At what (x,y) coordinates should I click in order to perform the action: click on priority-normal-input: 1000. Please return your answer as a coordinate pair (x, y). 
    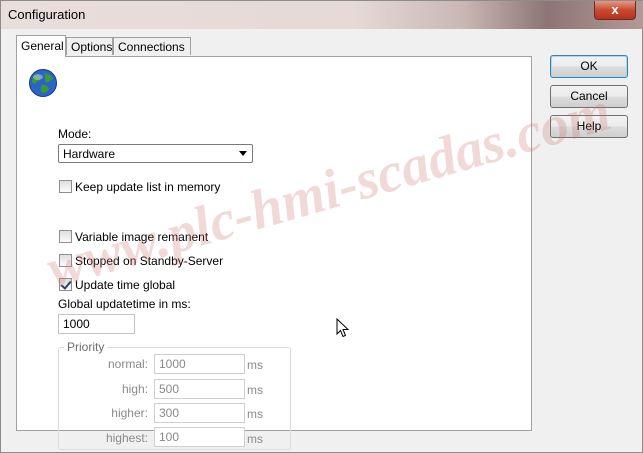
    Looking at the image, I should click on (199, 364).